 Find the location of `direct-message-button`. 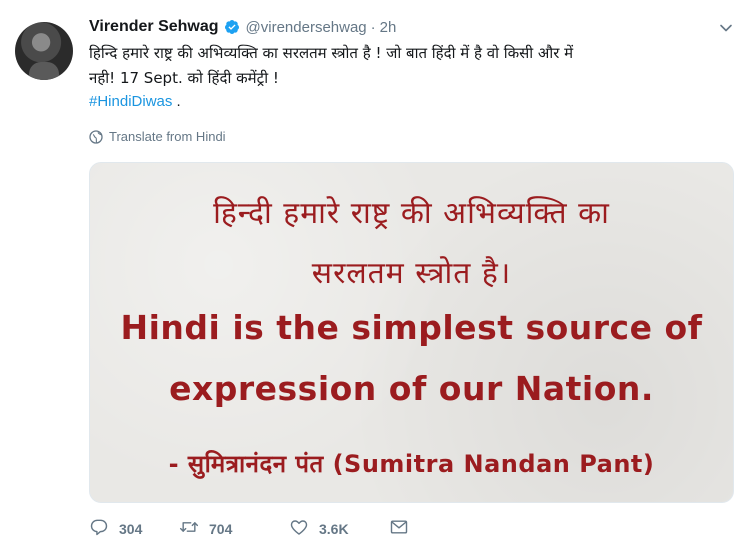

direct-message-button is located at coordinates (399, 529).